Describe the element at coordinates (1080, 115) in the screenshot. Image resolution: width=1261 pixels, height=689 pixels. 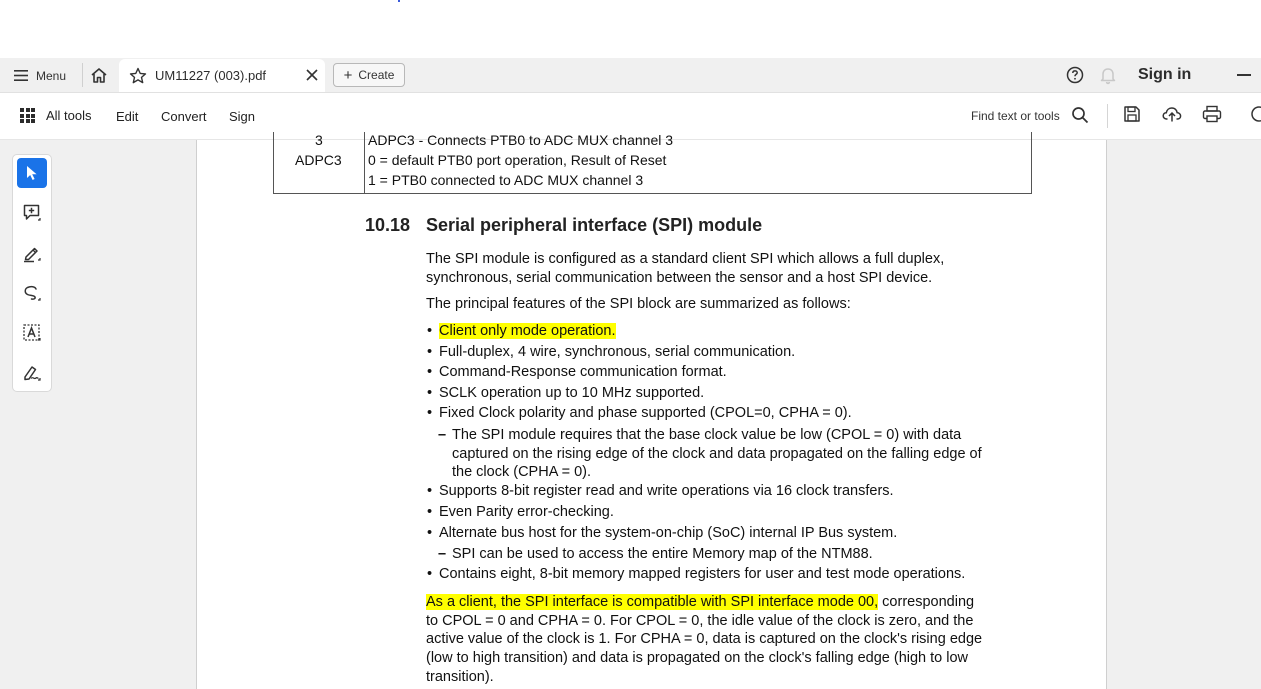
I see `search-icon` at that location.